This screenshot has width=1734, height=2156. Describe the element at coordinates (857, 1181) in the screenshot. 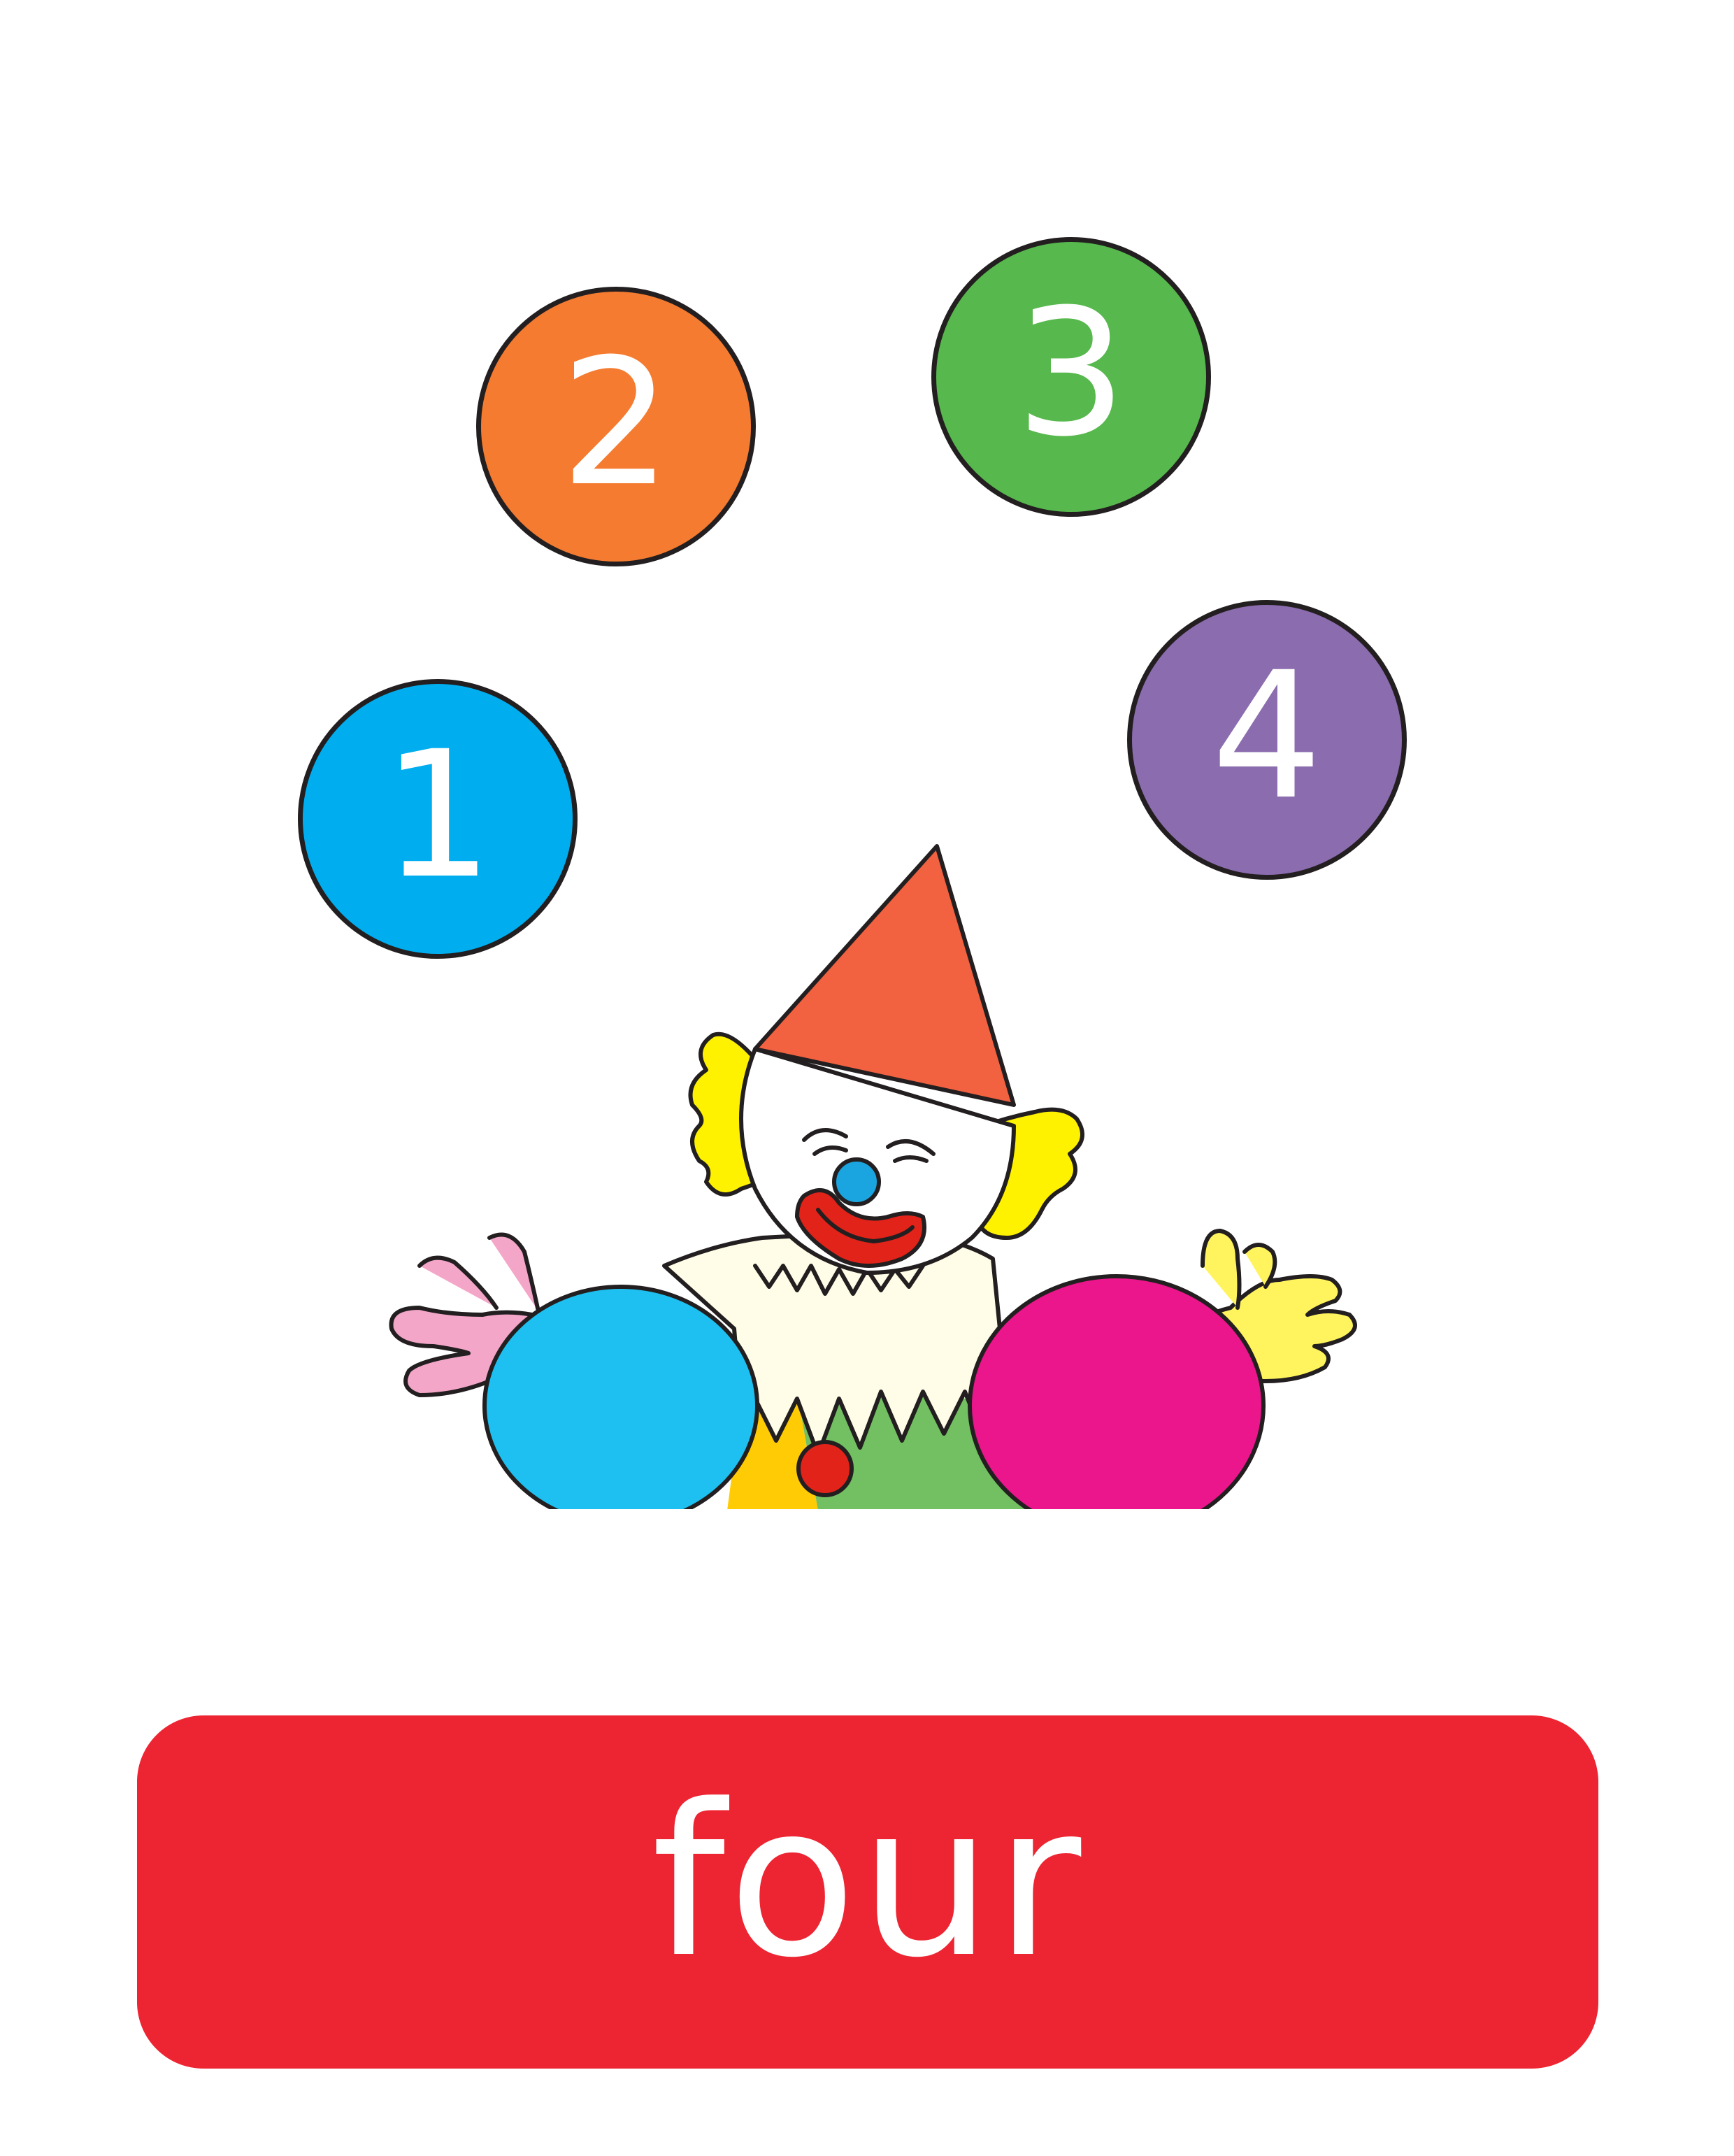

I see `clown-nose` at that location.